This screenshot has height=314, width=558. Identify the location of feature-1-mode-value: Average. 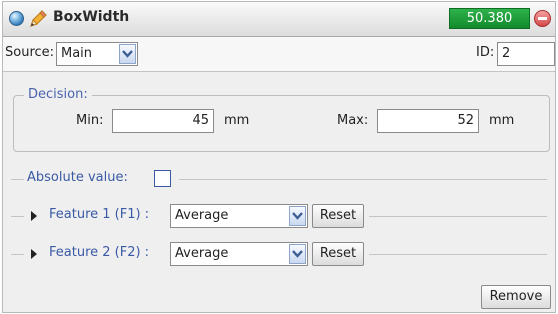
(202, 215).